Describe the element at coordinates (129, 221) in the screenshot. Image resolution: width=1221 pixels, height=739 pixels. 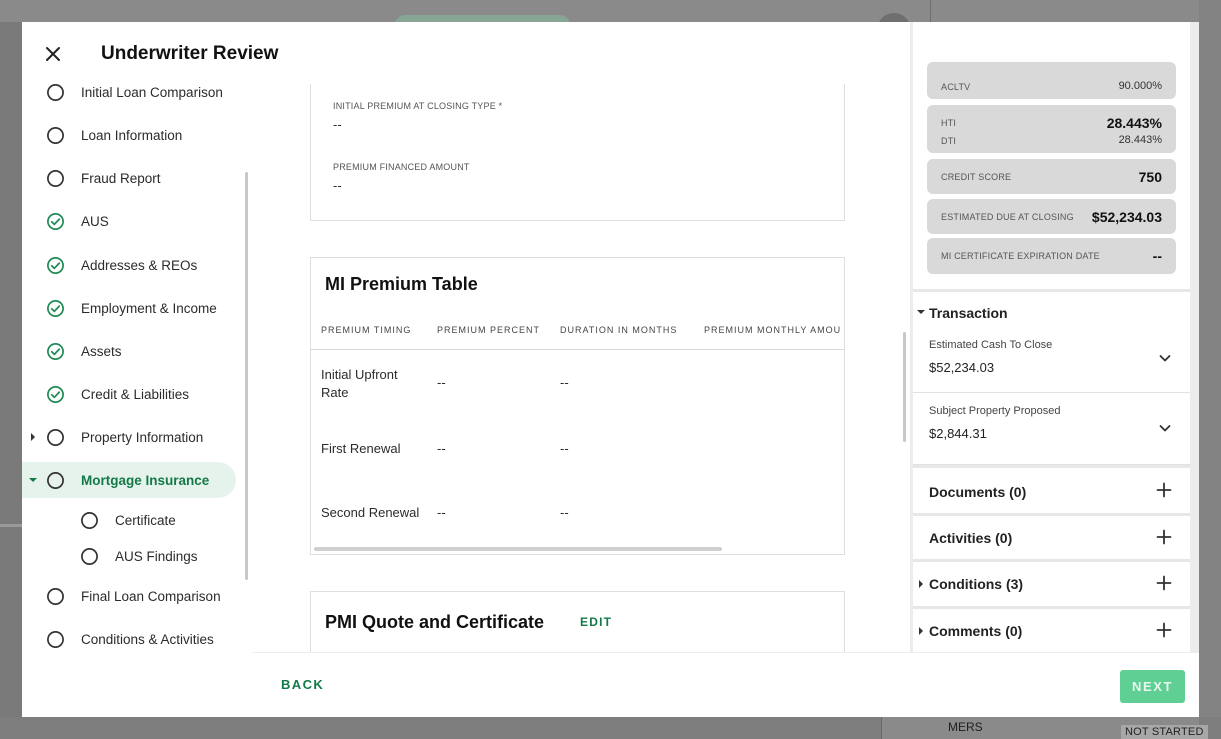
I see `sidebar-item-aus: AUS` at that location.